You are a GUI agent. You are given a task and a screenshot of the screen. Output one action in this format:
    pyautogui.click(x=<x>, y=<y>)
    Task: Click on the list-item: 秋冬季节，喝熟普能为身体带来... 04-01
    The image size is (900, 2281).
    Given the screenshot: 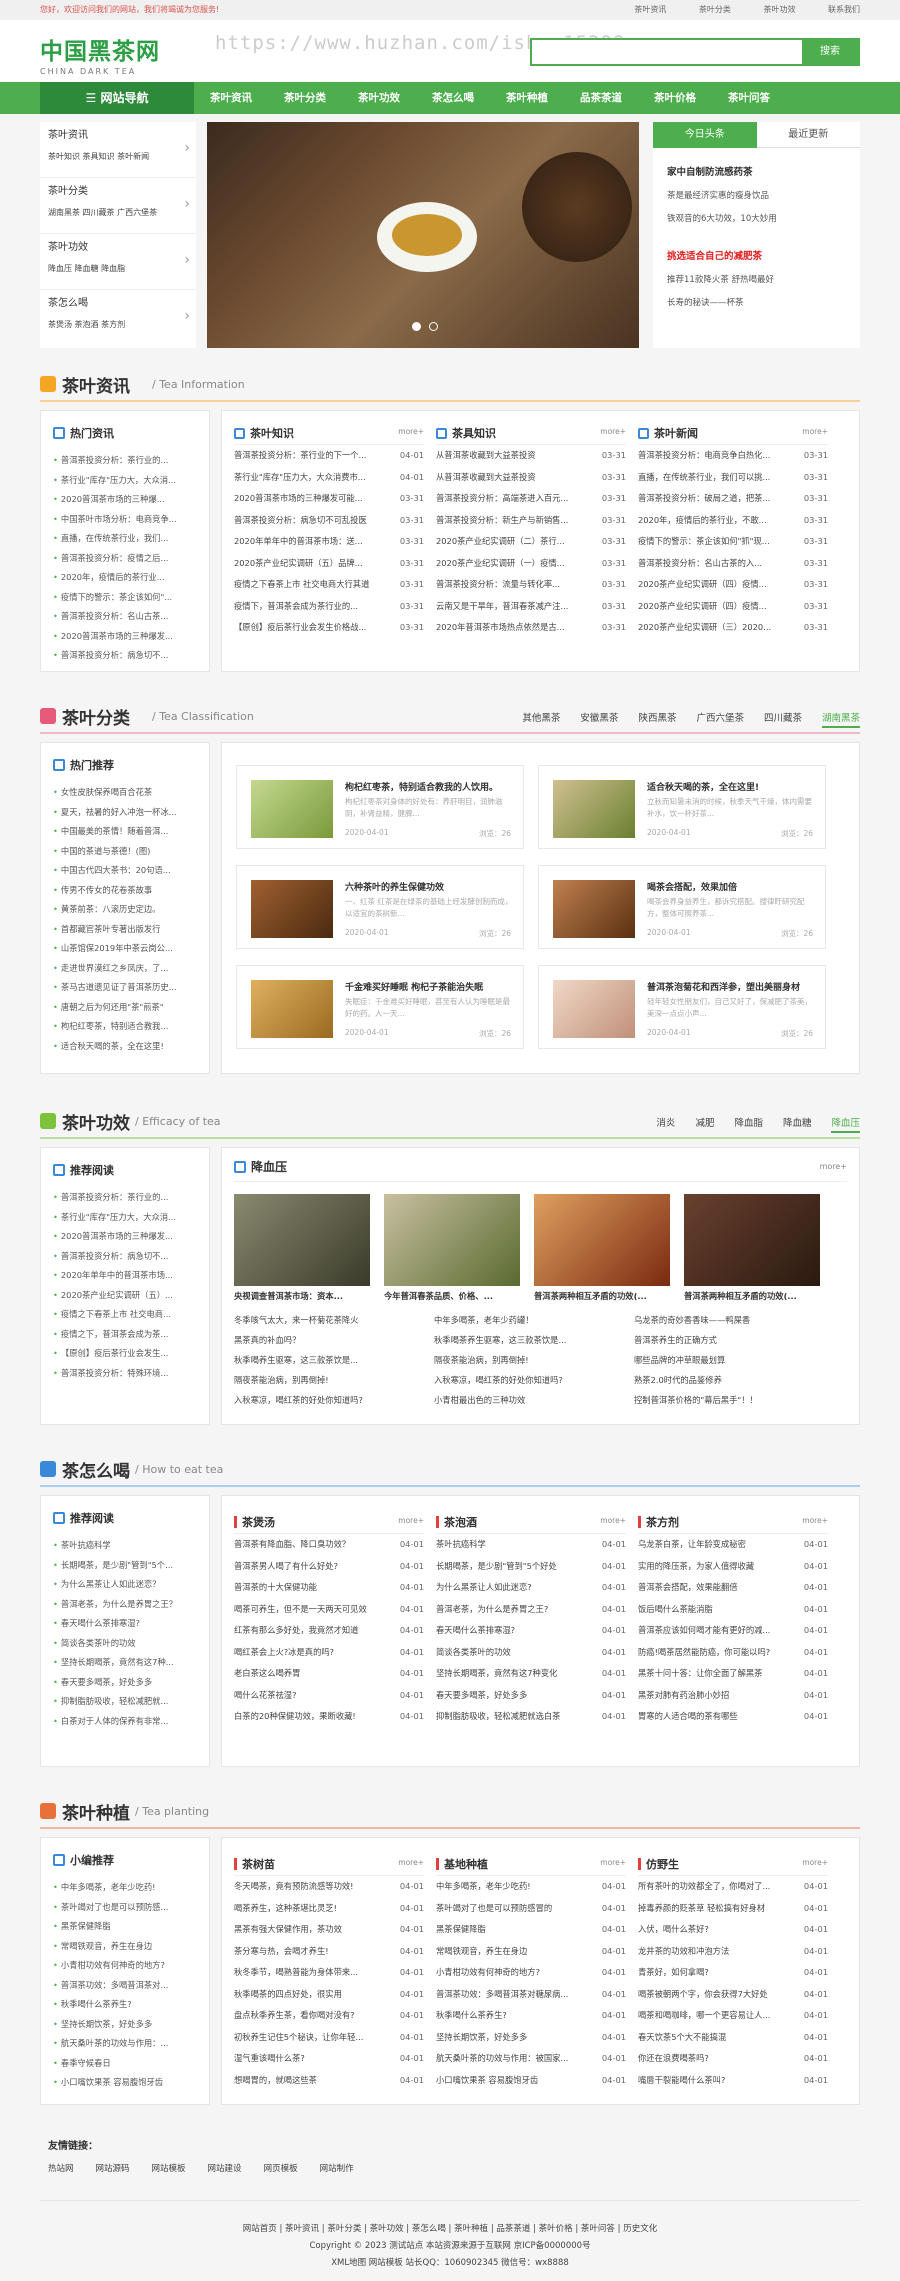 What is the action you would take?
    pyautogui.click(x=329, y=1973)
    